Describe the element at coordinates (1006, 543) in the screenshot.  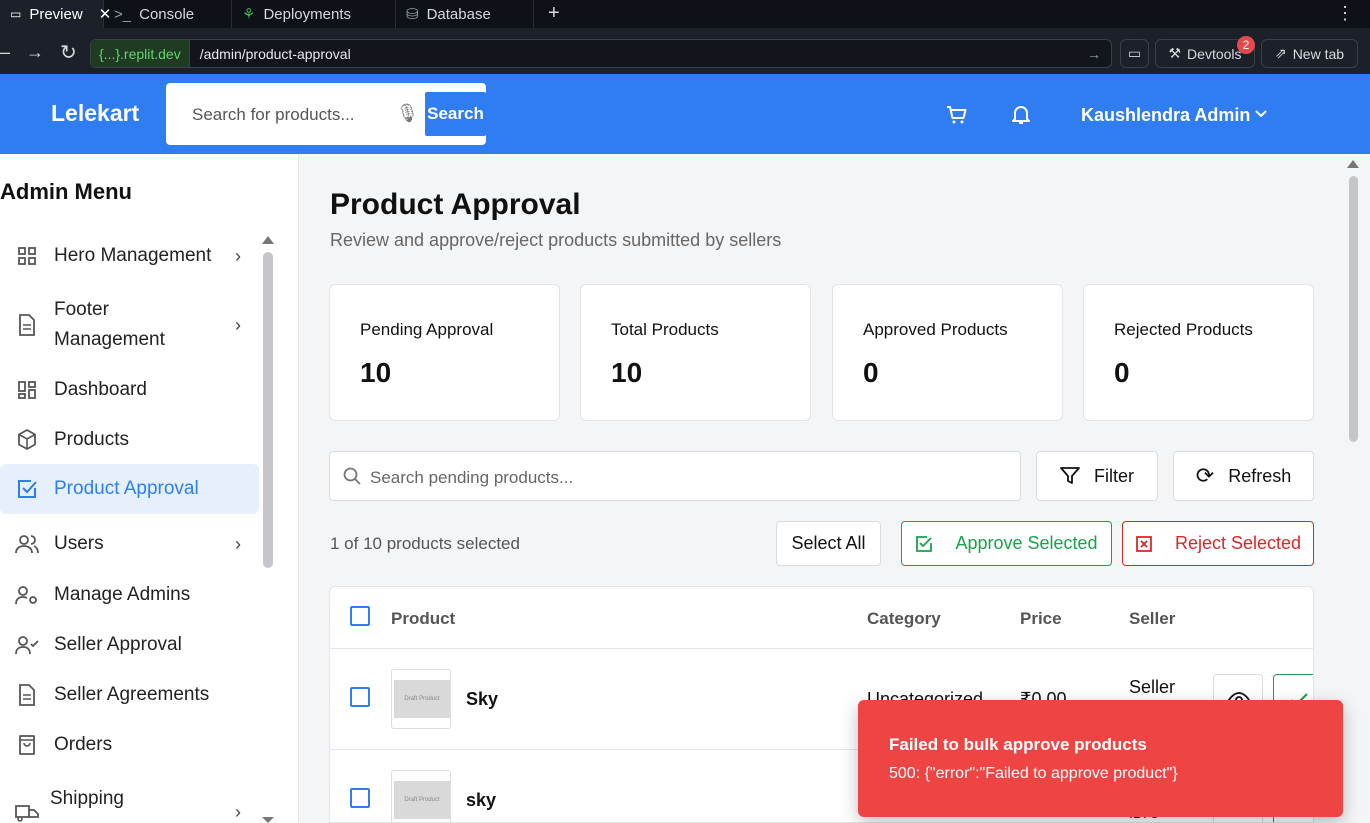
I see `approve-selected-button: Approve Selected` at that location.